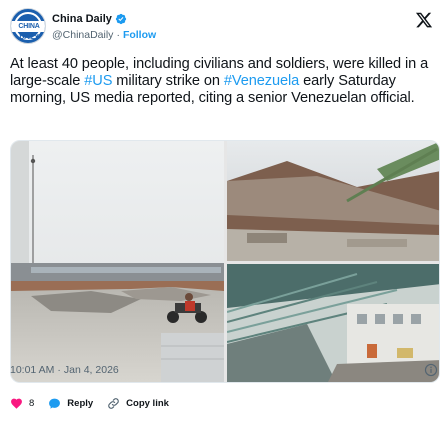 This screenshot has width=445, height=440. Describe the element at coordinates (55, 403) in the screenshot. I see `reply-bubble-icon` at that location.